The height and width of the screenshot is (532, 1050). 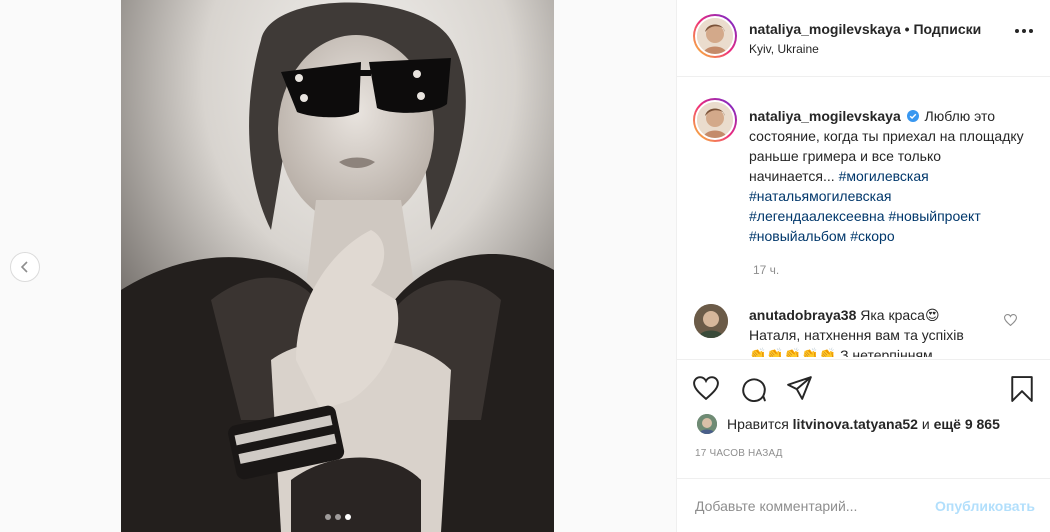 What do you see at coordinates (706, 388) in the screenshot?
I see `like-heart-icon` at bounding box center [706, 388].